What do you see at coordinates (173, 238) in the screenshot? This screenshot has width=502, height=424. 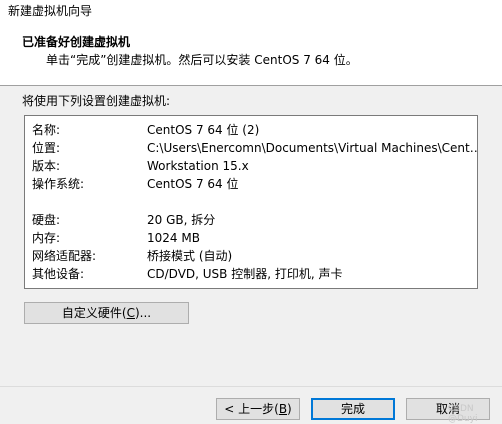 I see `summary-value: 1024 MB` at bounding box center [173, 238].